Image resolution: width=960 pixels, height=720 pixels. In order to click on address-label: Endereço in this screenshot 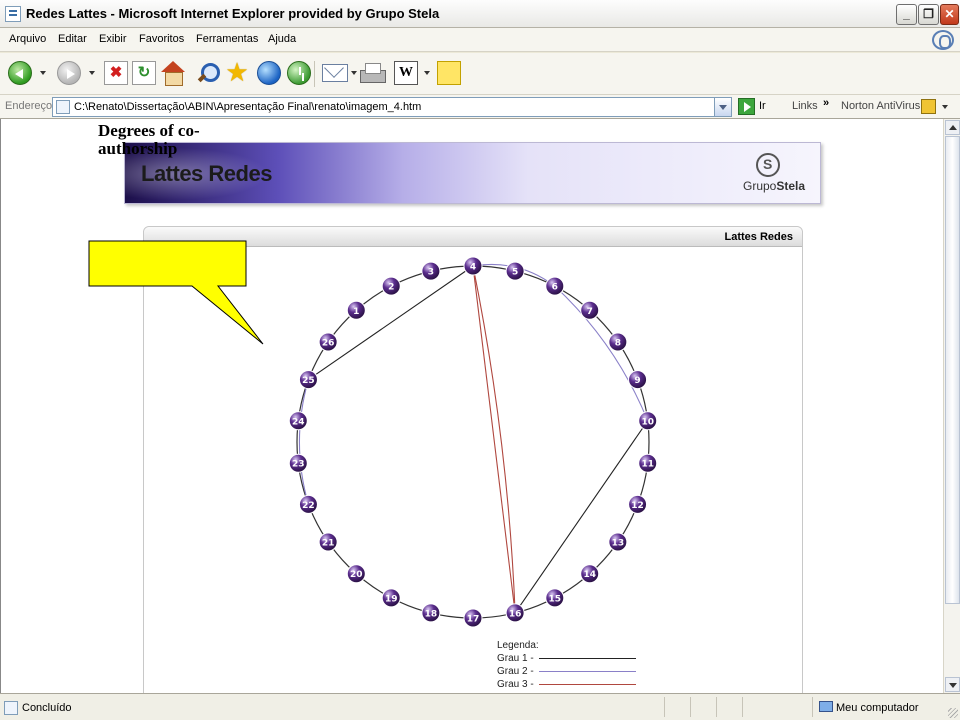, I will do `click(29, 106)`.